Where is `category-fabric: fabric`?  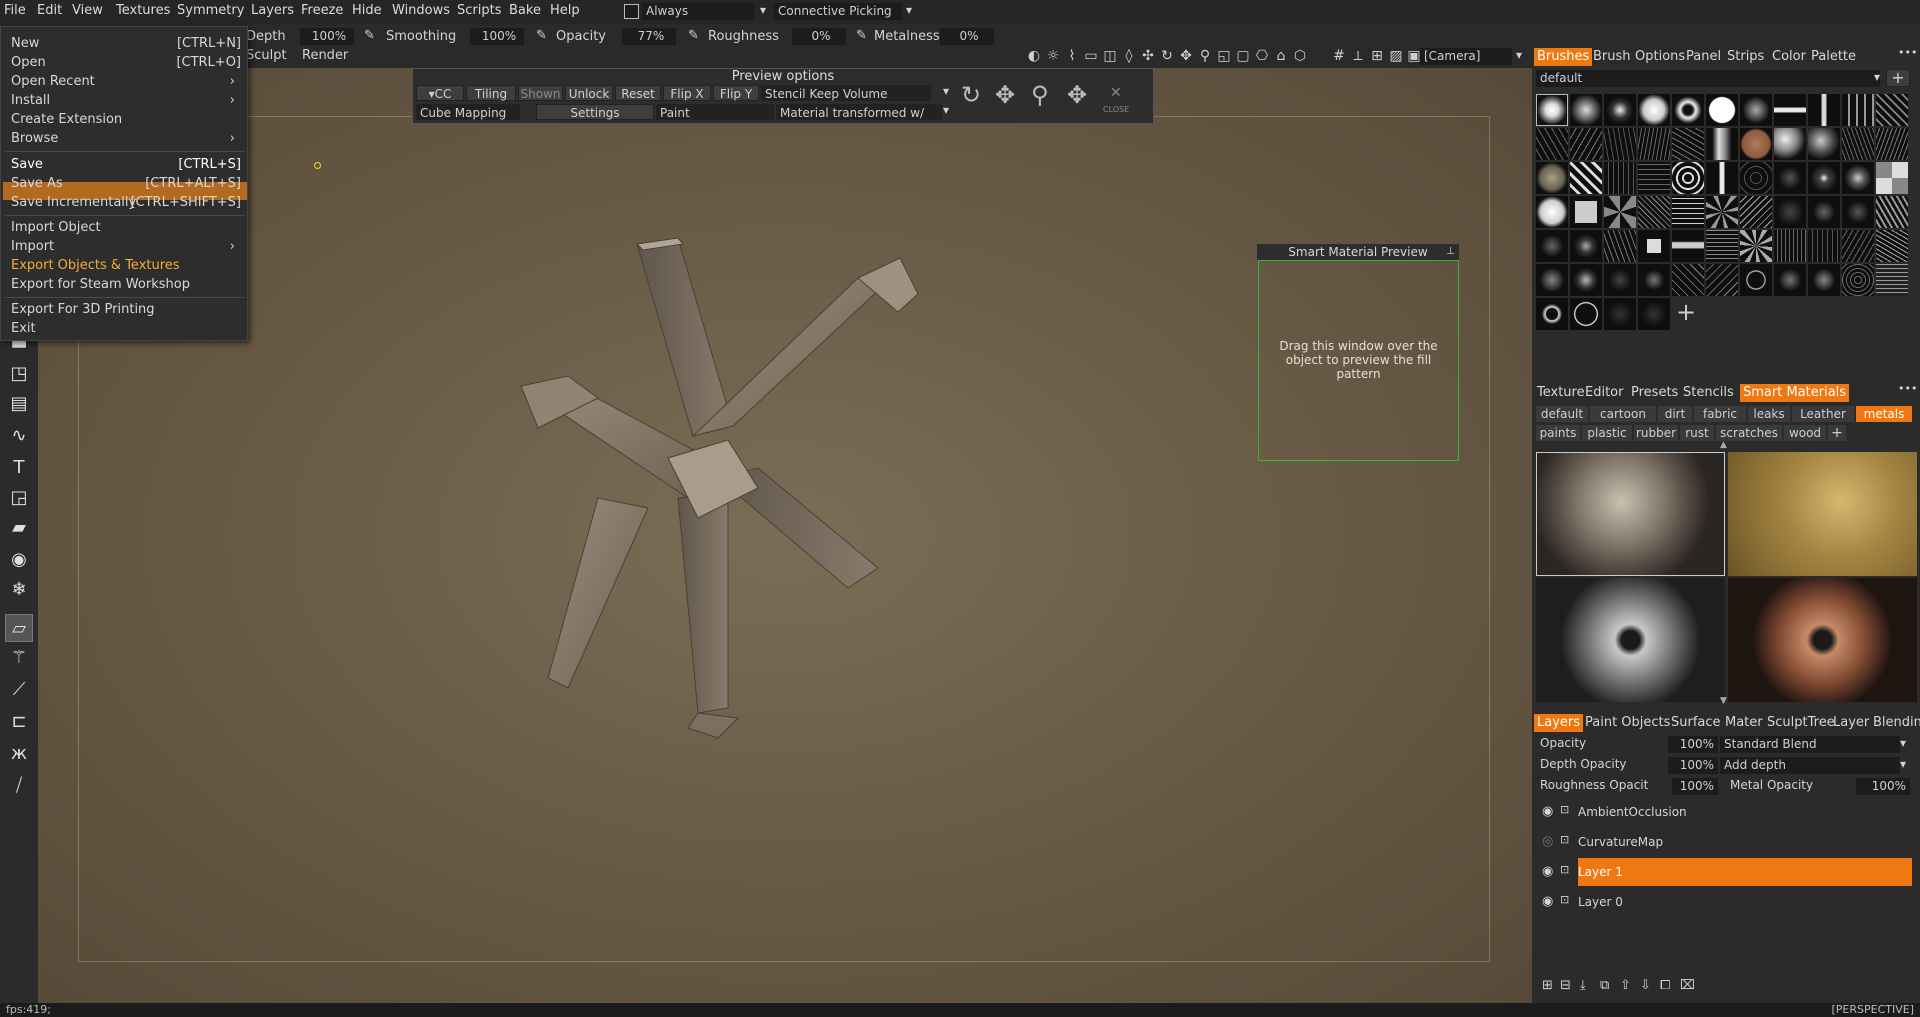 category-fabric: fabric is located at coordinates (1720, 414).